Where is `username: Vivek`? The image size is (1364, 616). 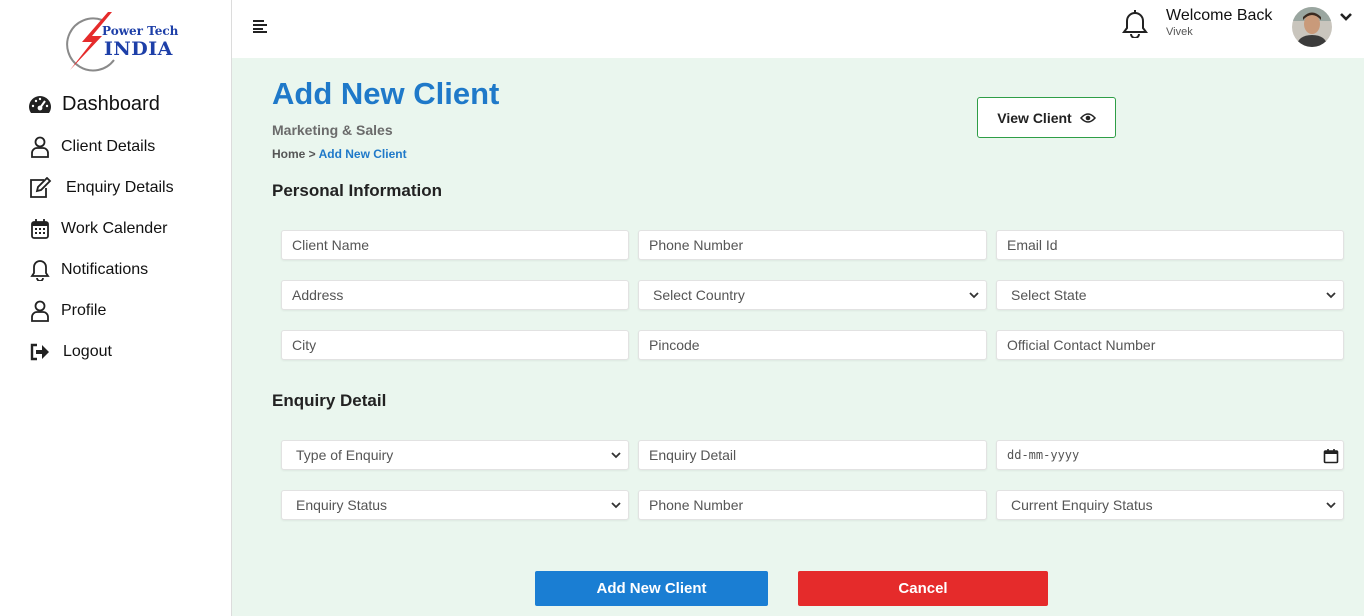 username: Vivek is located at coordinates (1179, 32).